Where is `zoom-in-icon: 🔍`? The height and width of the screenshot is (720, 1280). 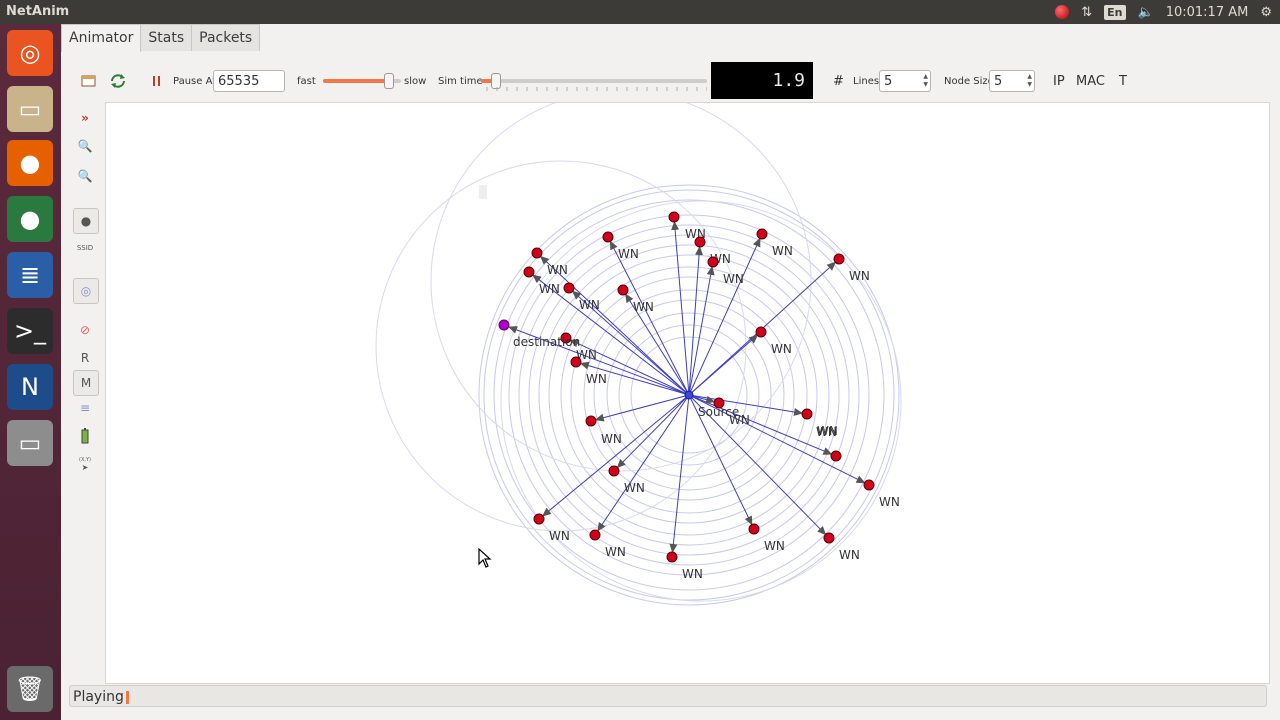 zoom-in-icon: 🔍 is located at coordinates (85, 146).